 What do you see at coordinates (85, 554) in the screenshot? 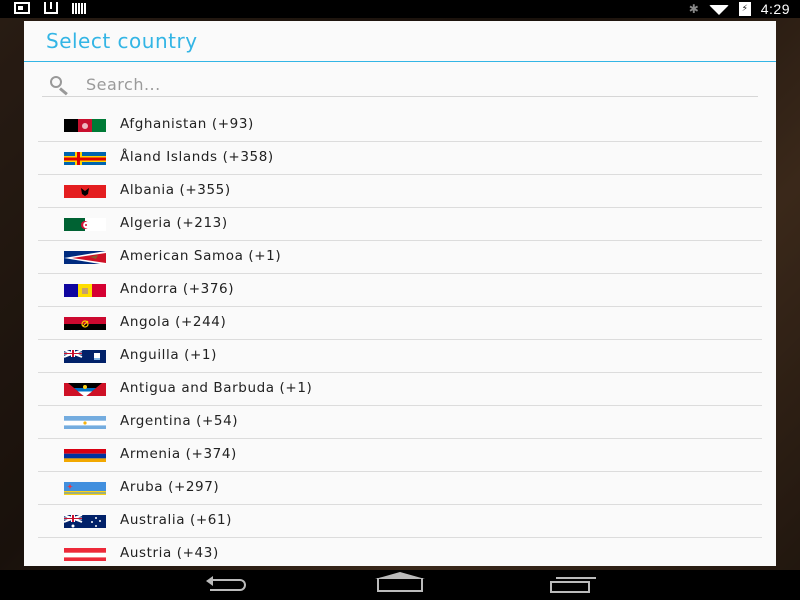
I see `flag-at-icon` at bounding box center [85, 554].